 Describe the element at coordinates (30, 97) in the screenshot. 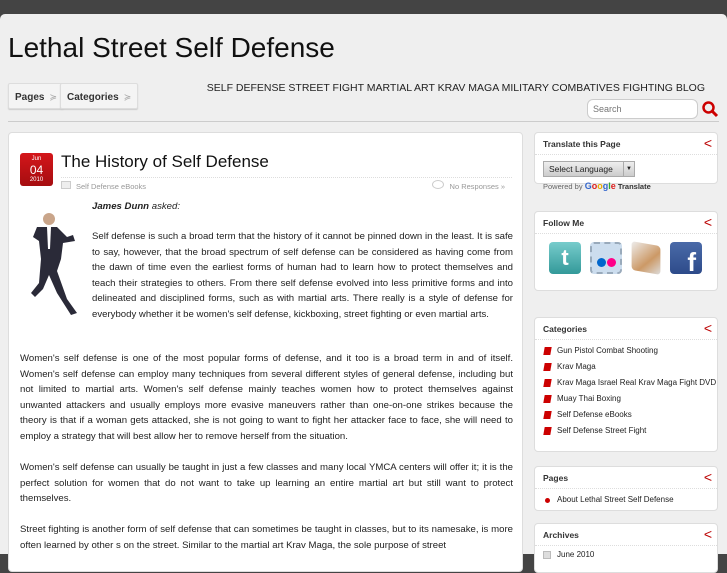

I see `nav-label: Pages` at that location.